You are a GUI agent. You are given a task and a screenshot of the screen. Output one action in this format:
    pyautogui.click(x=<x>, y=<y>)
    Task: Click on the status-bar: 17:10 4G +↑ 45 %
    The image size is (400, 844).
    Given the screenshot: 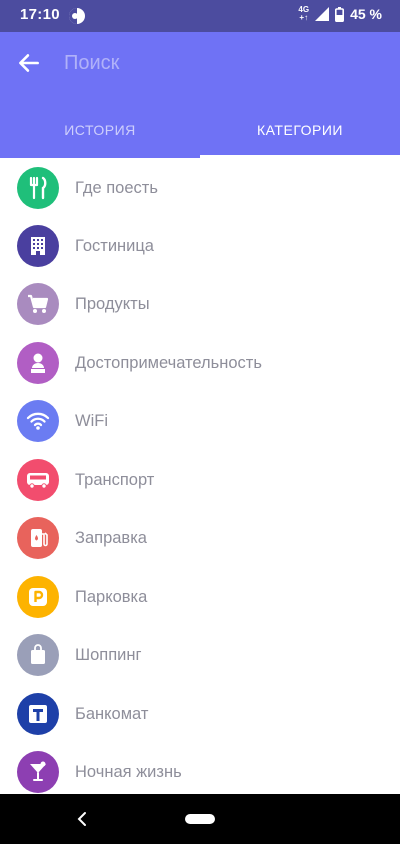 What is the action you would take?
    pyautogui.click(x=200, y=16)
    